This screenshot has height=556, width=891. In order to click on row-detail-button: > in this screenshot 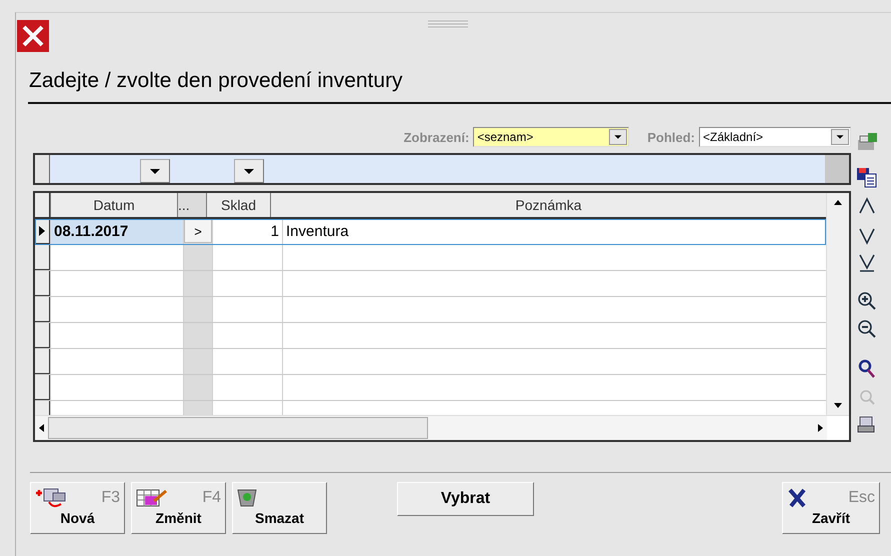, I will do `click(198, 231)`.